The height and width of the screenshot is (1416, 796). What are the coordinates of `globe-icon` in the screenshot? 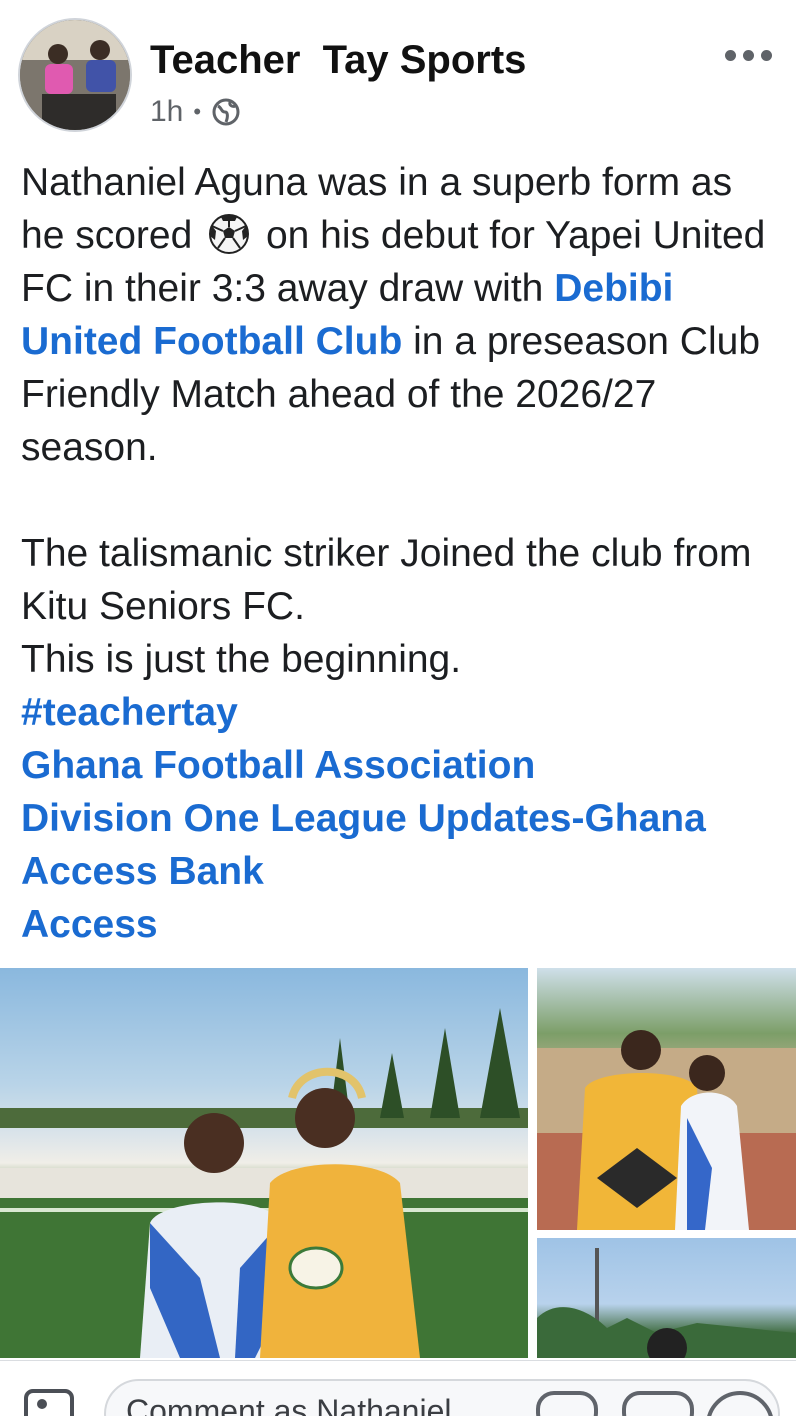 It's located at (226, 112).